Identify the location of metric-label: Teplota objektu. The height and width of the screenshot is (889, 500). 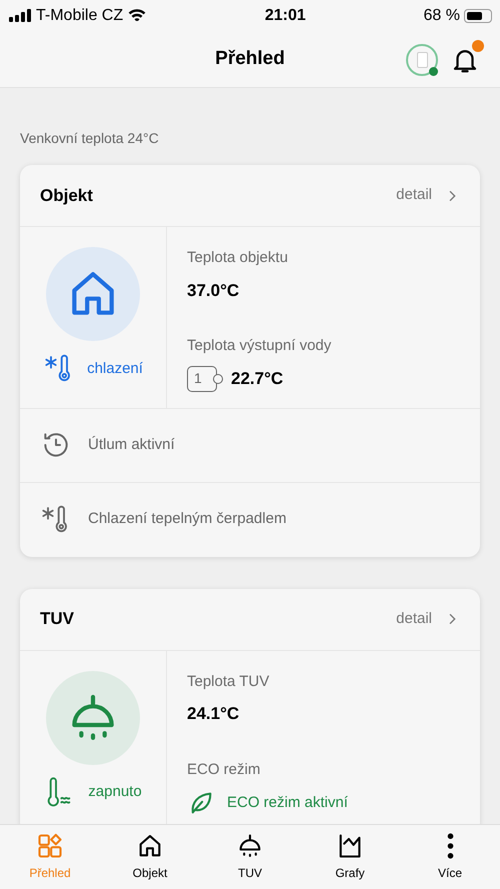
(238, 258).